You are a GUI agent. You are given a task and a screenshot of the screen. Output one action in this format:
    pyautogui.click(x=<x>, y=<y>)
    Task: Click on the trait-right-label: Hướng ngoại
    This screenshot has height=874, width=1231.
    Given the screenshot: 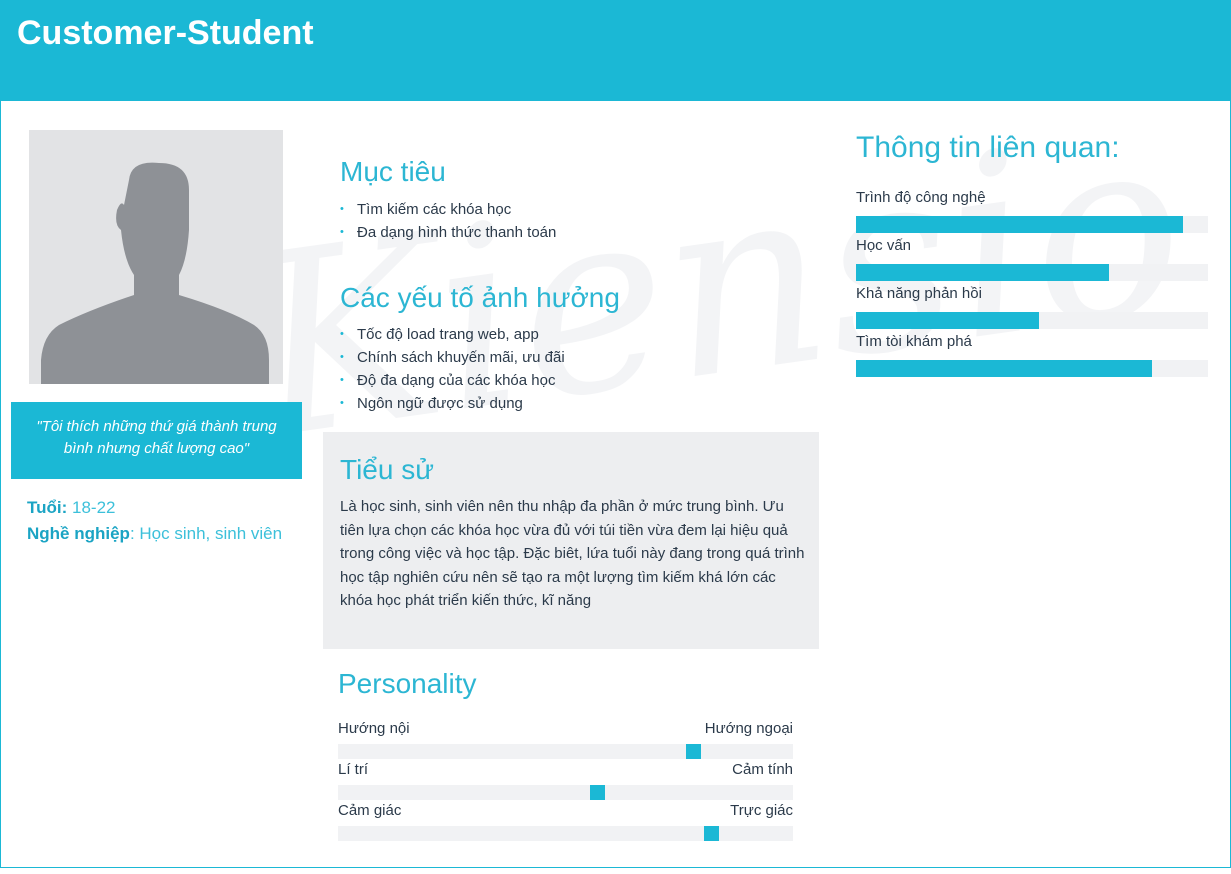 What is the action you would take?
    pyautogui.click(x=748, y=728)
    